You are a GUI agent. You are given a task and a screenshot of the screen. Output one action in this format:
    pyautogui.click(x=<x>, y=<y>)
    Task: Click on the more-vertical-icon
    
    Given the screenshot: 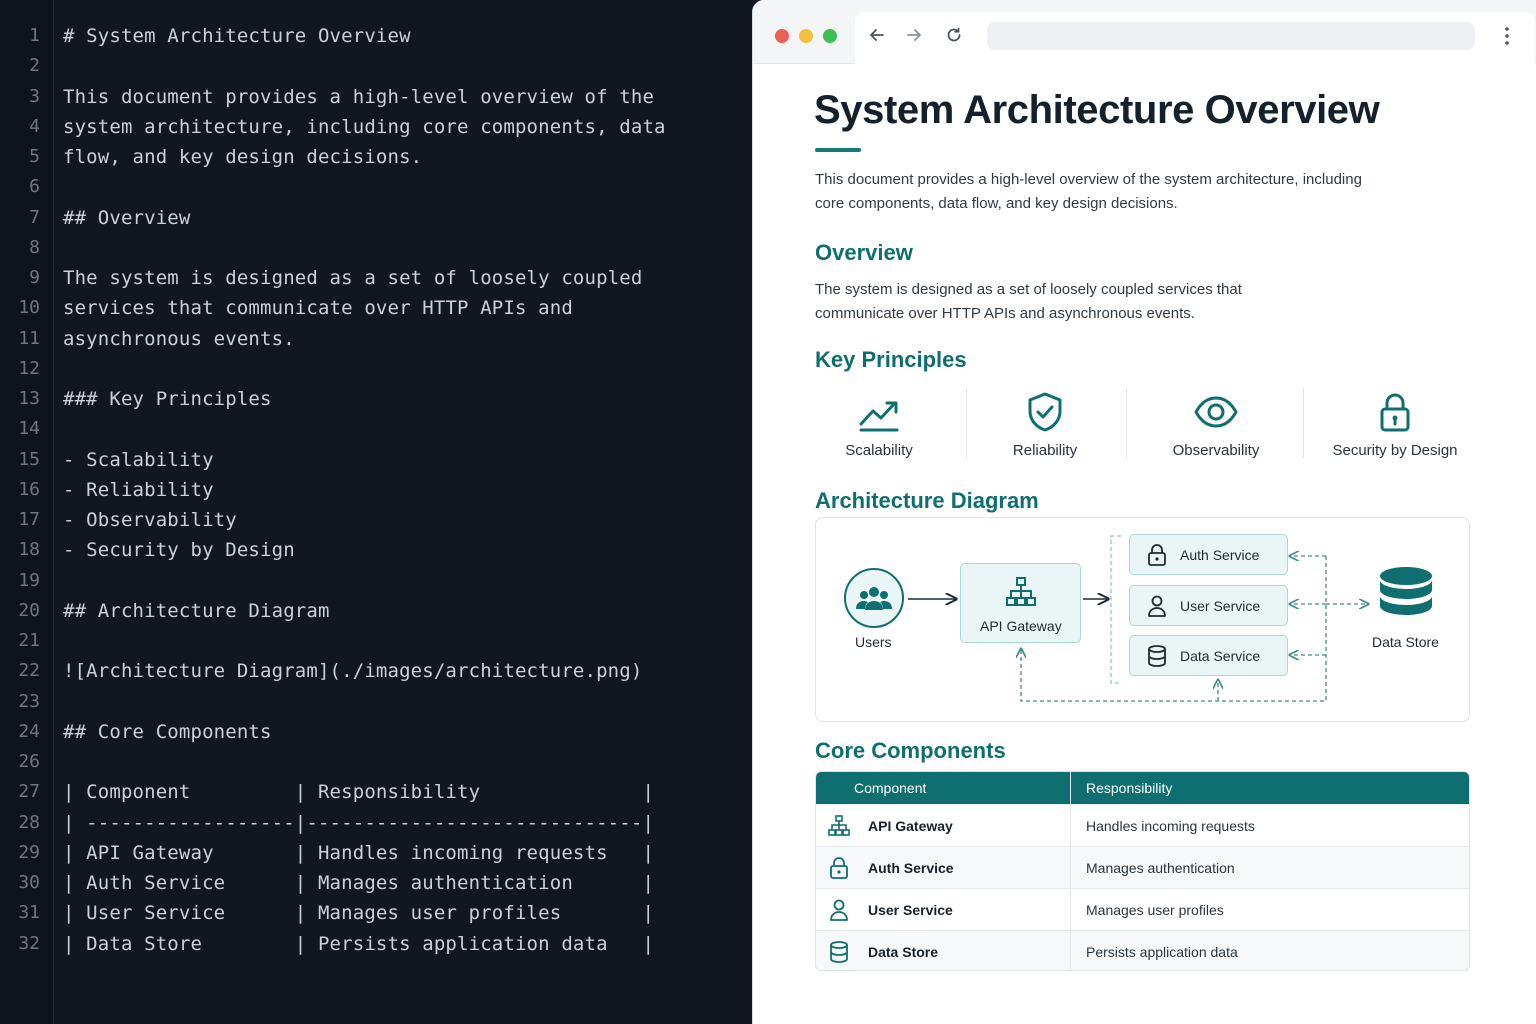 What is the action you would take?
    pyautogui.click(x=1507, y=36)
    